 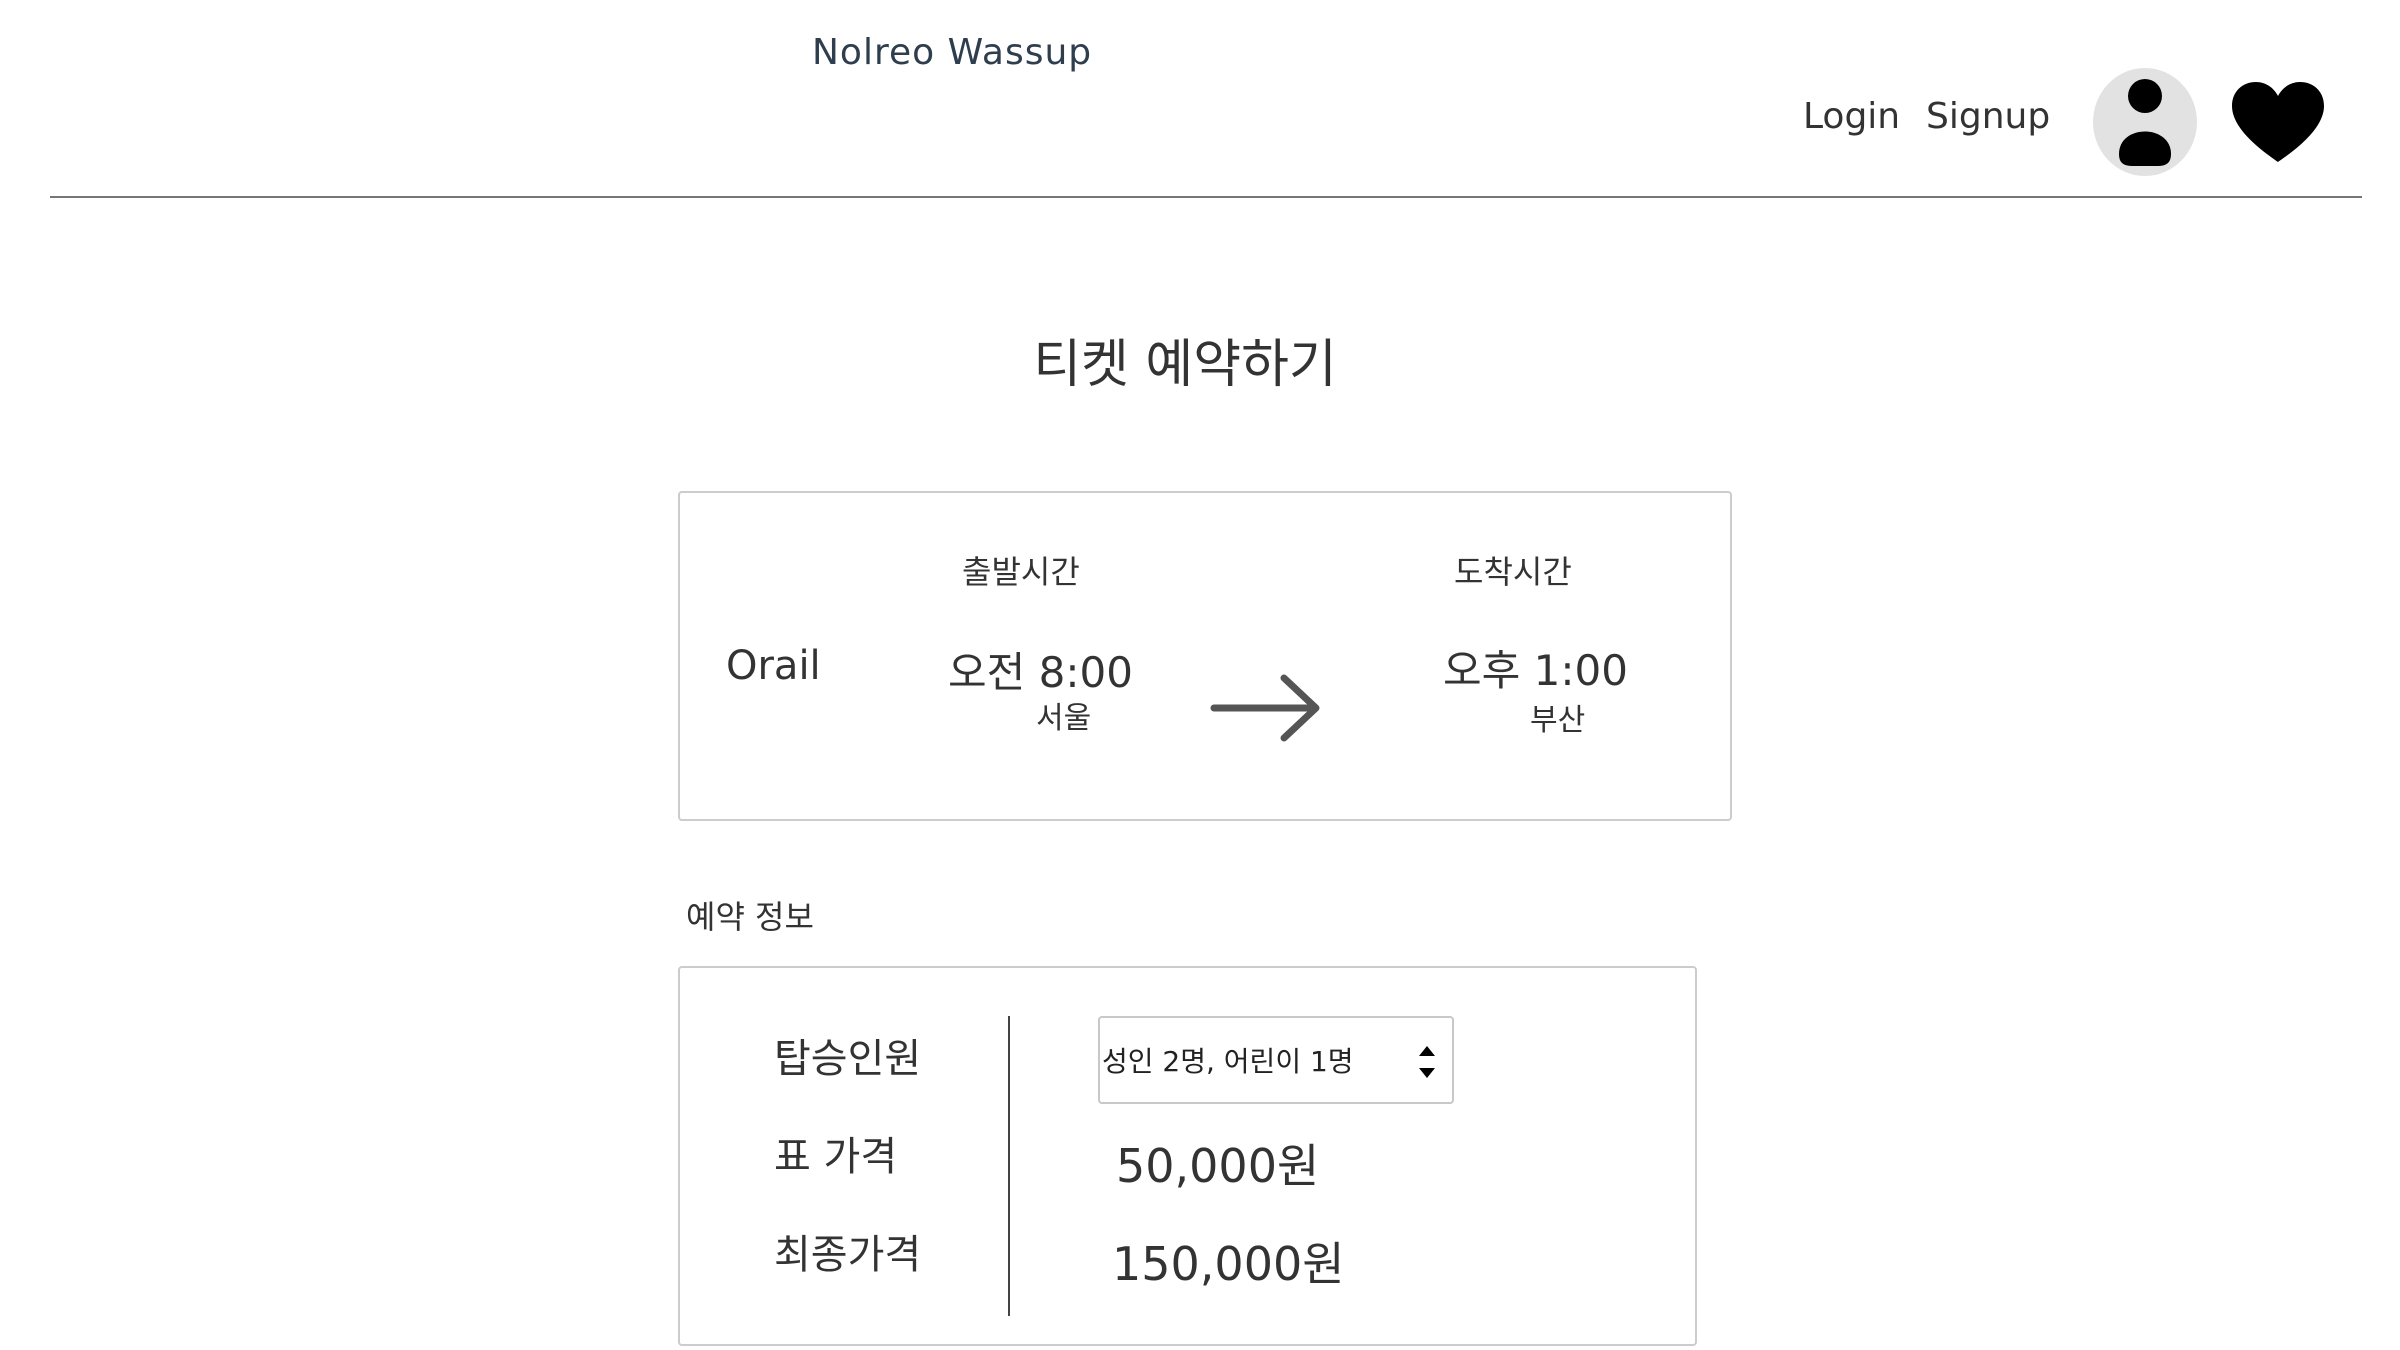 What do you see at coordinates (1021, 572) in the screenshot?
I see `departure-time-label: 출발시간` at bounding box center [1021, 572].